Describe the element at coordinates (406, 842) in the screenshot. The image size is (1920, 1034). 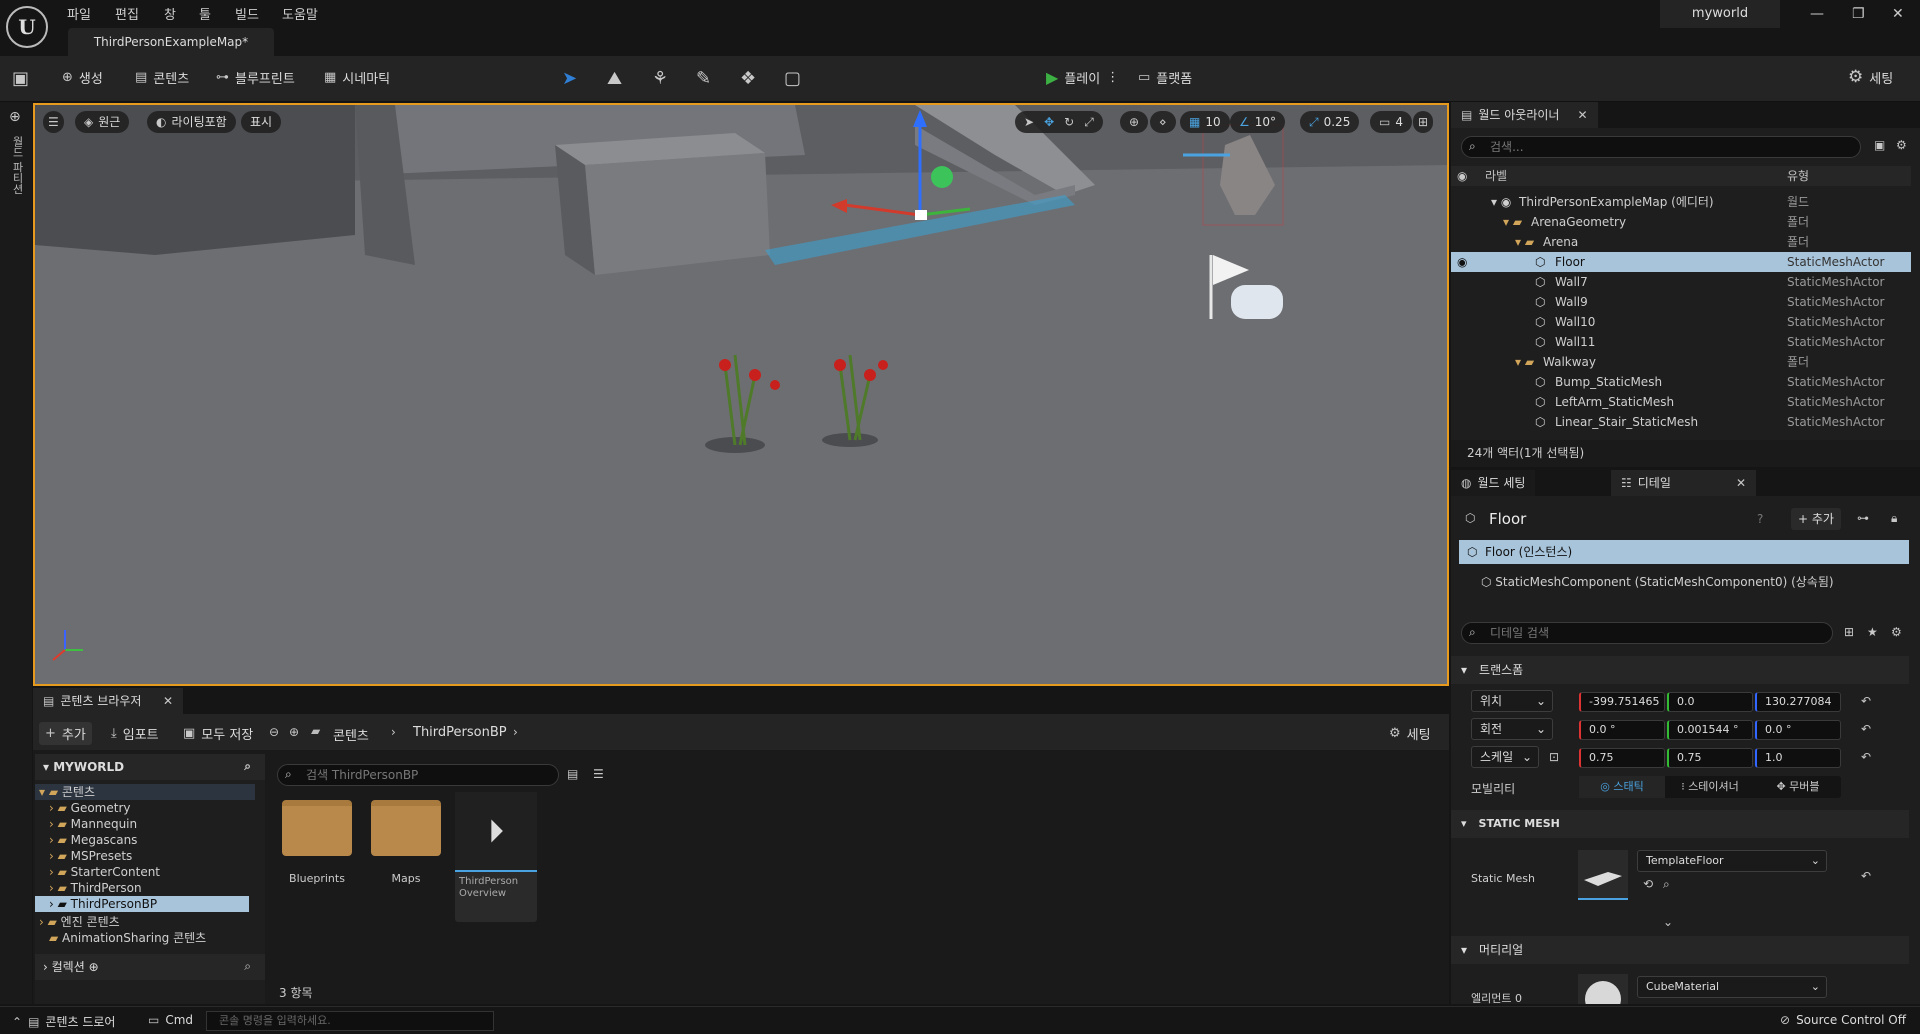
I see `asset-folder-maps: Maps` at that location.